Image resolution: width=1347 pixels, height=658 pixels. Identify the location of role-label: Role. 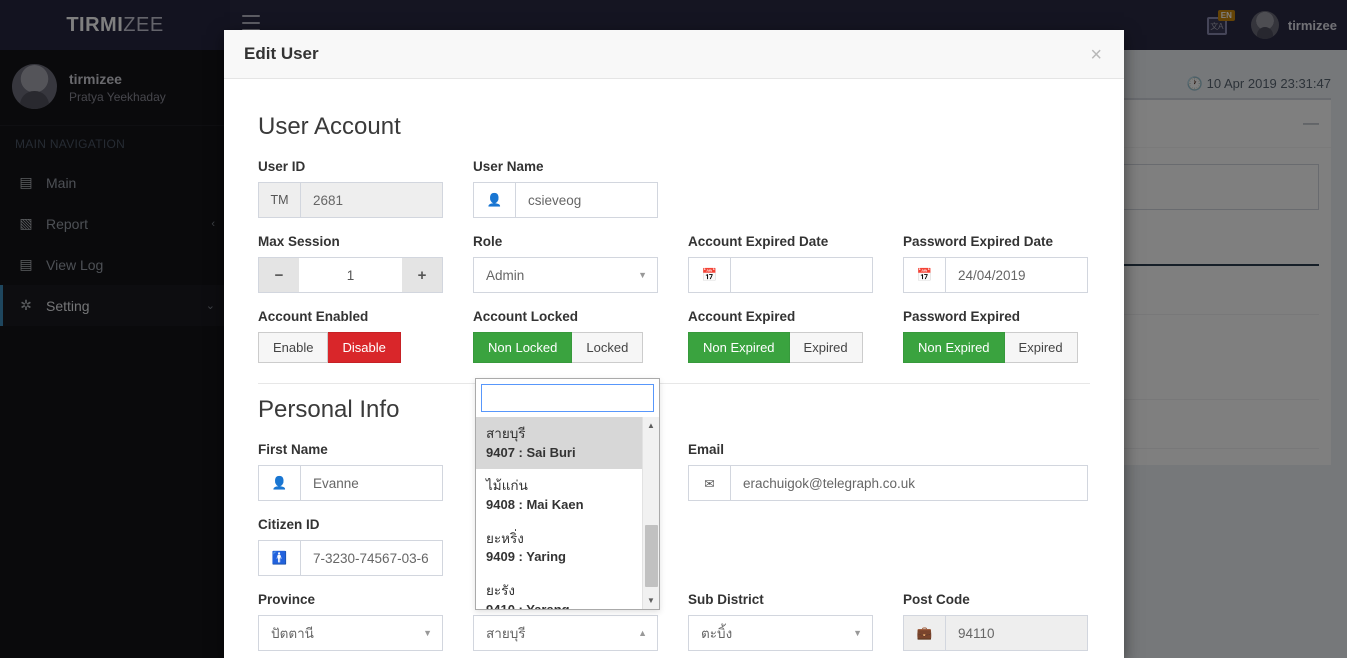
(488, 241).